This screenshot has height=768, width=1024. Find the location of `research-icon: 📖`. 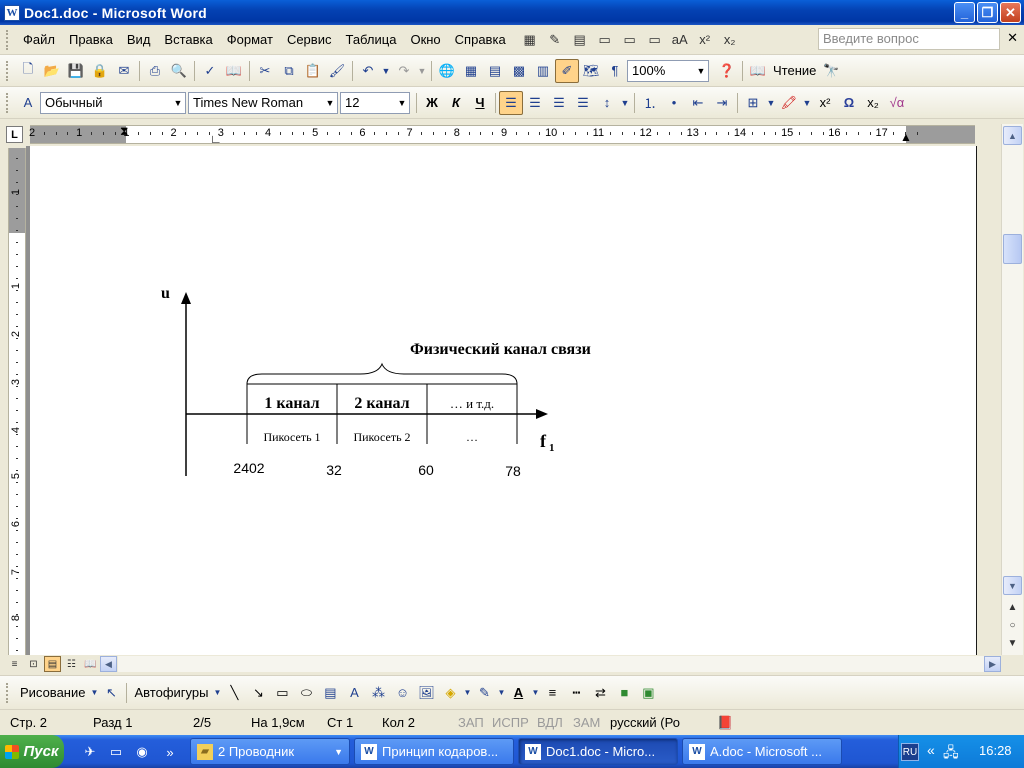

research-icon: 📖 is located at coordinates (234, 71).